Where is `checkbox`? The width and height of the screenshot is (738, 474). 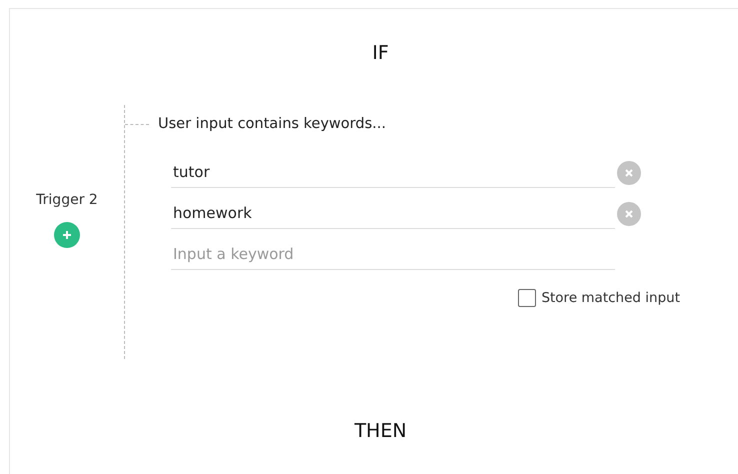
checkbox is located at coordinates (527, 298).